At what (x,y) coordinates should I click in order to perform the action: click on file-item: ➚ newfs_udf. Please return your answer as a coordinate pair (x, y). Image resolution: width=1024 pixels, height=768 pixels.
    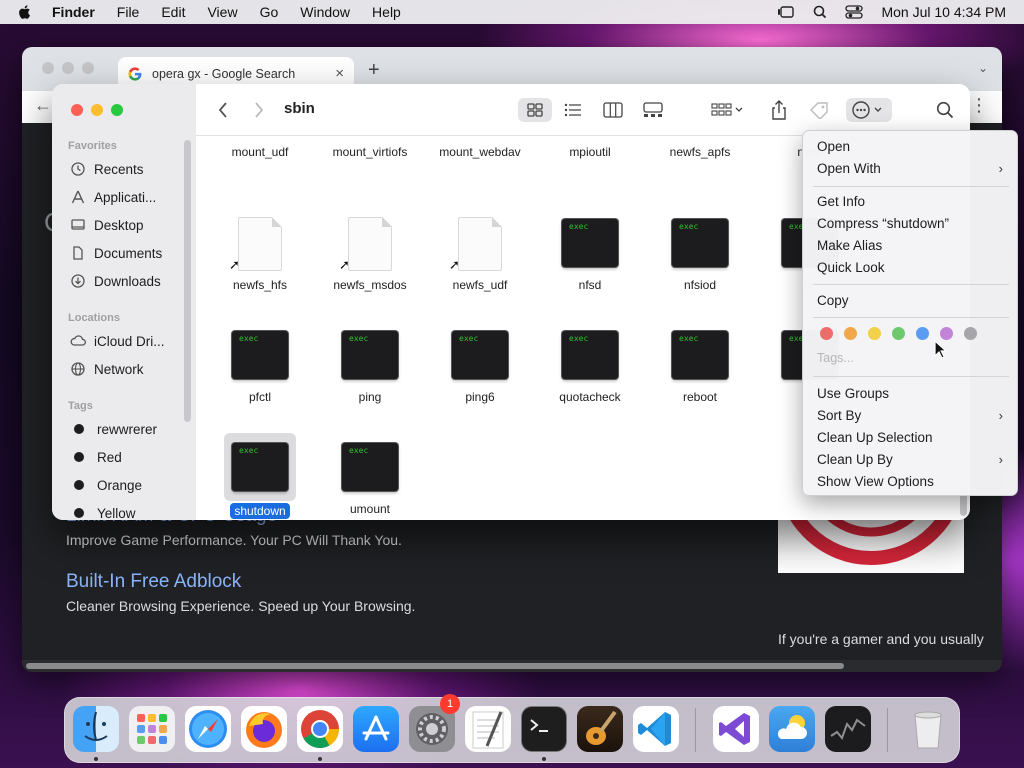
    Looking at the image, I should click on (480, 254).